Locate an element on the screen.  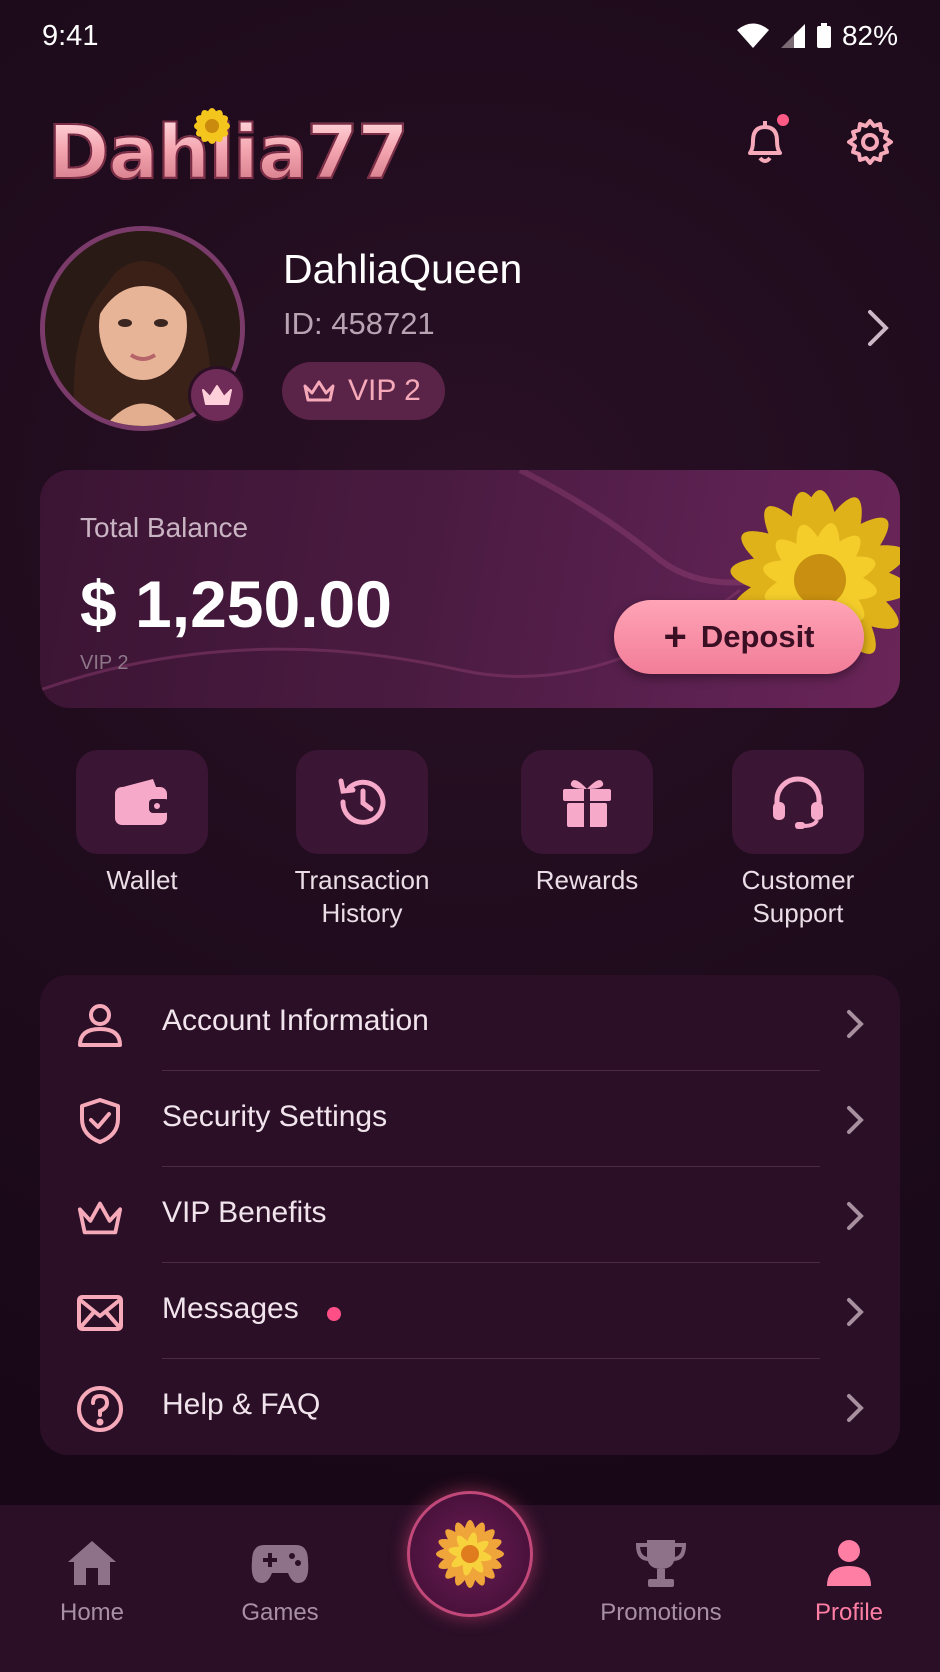
gamepad-icon is located at coordinates (280, 1563).